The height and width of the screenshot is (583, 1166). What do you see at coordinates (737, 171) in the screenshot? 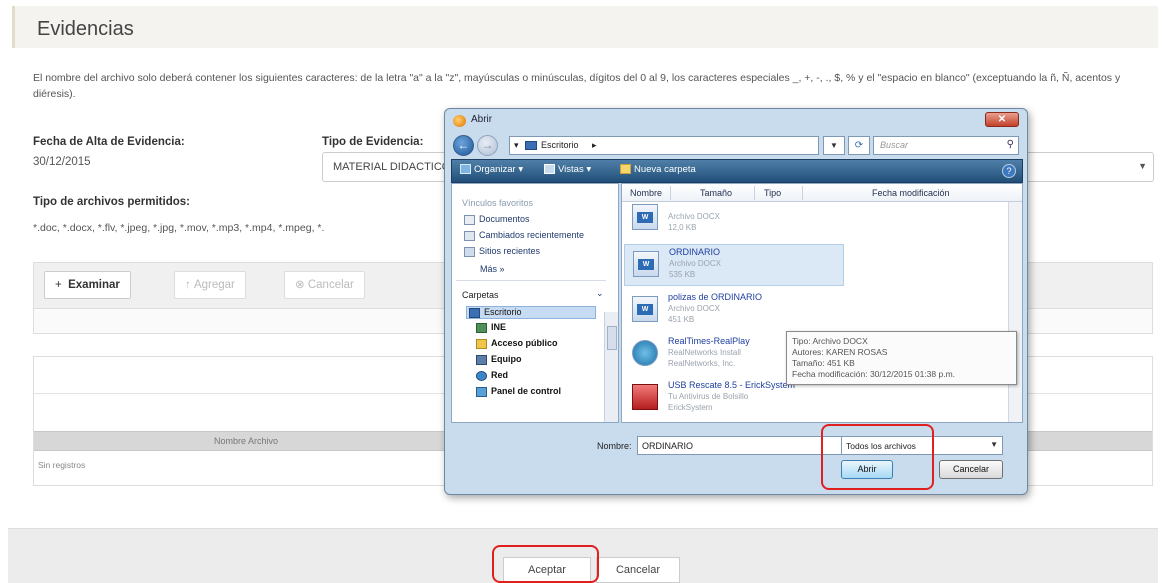
I see `dialog-toolbar: Organizar ▾ Vistas ▾ Nueva carpeta ?` at bounding box center [737, 171].